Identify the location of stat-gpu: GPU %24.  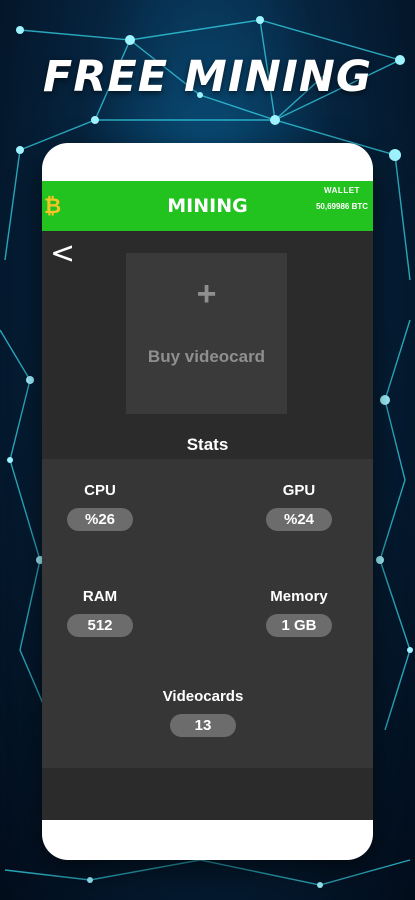
(299, 506).